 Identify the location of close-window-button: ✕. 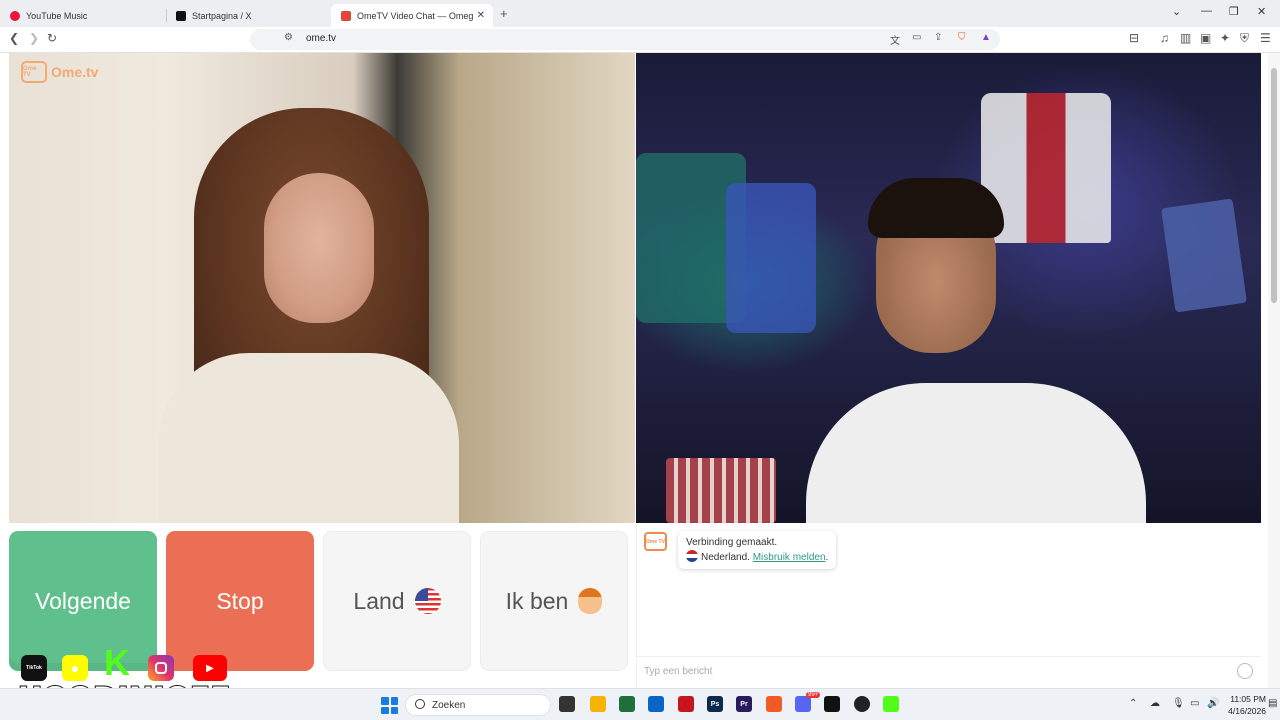
(1261, 11).